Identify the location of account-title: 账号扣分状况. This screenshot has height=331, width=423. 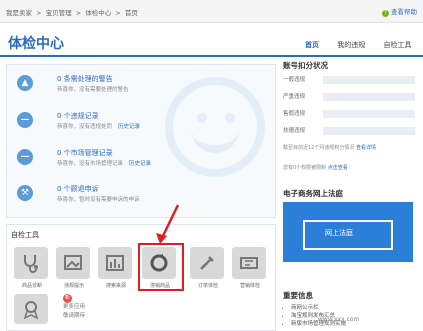
(305, 65).